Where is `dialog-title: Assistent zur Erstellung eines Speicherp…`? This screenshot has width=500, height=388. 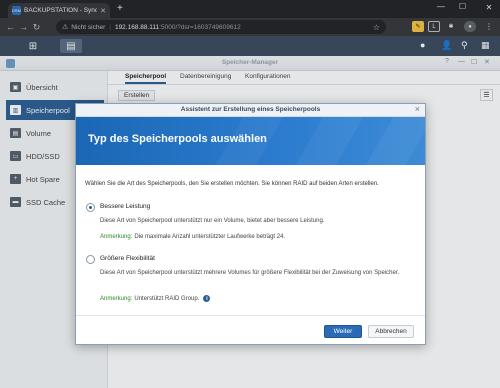
dialog-title: Assistent zur Erstellung eines Speicherp… is located at coordinates (250, 109).